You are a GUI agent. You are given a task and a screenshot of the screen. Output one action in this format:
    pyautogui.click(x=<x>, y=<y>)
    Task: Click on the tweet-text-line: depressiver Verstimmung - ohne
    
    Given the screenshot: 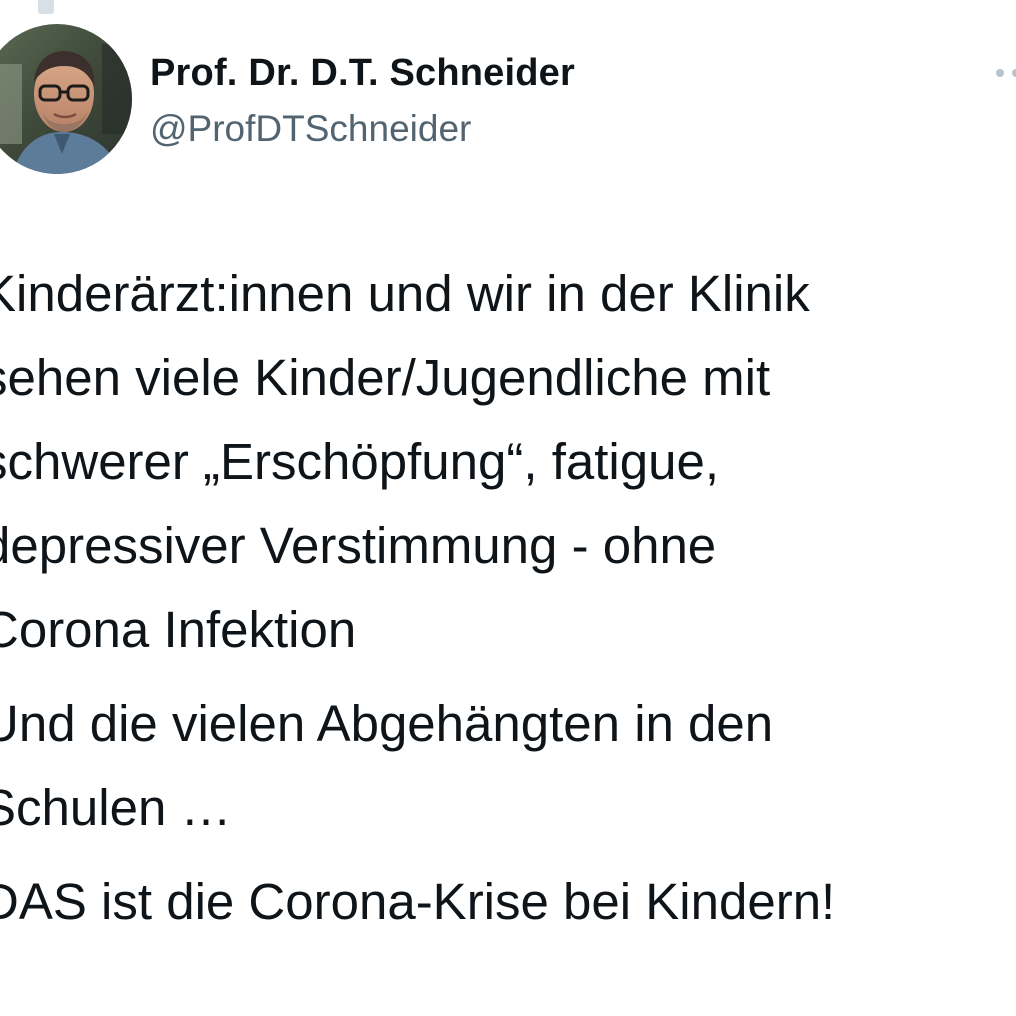 What is the action you would take?
    pyautogui.click(x=358, y=545)
    